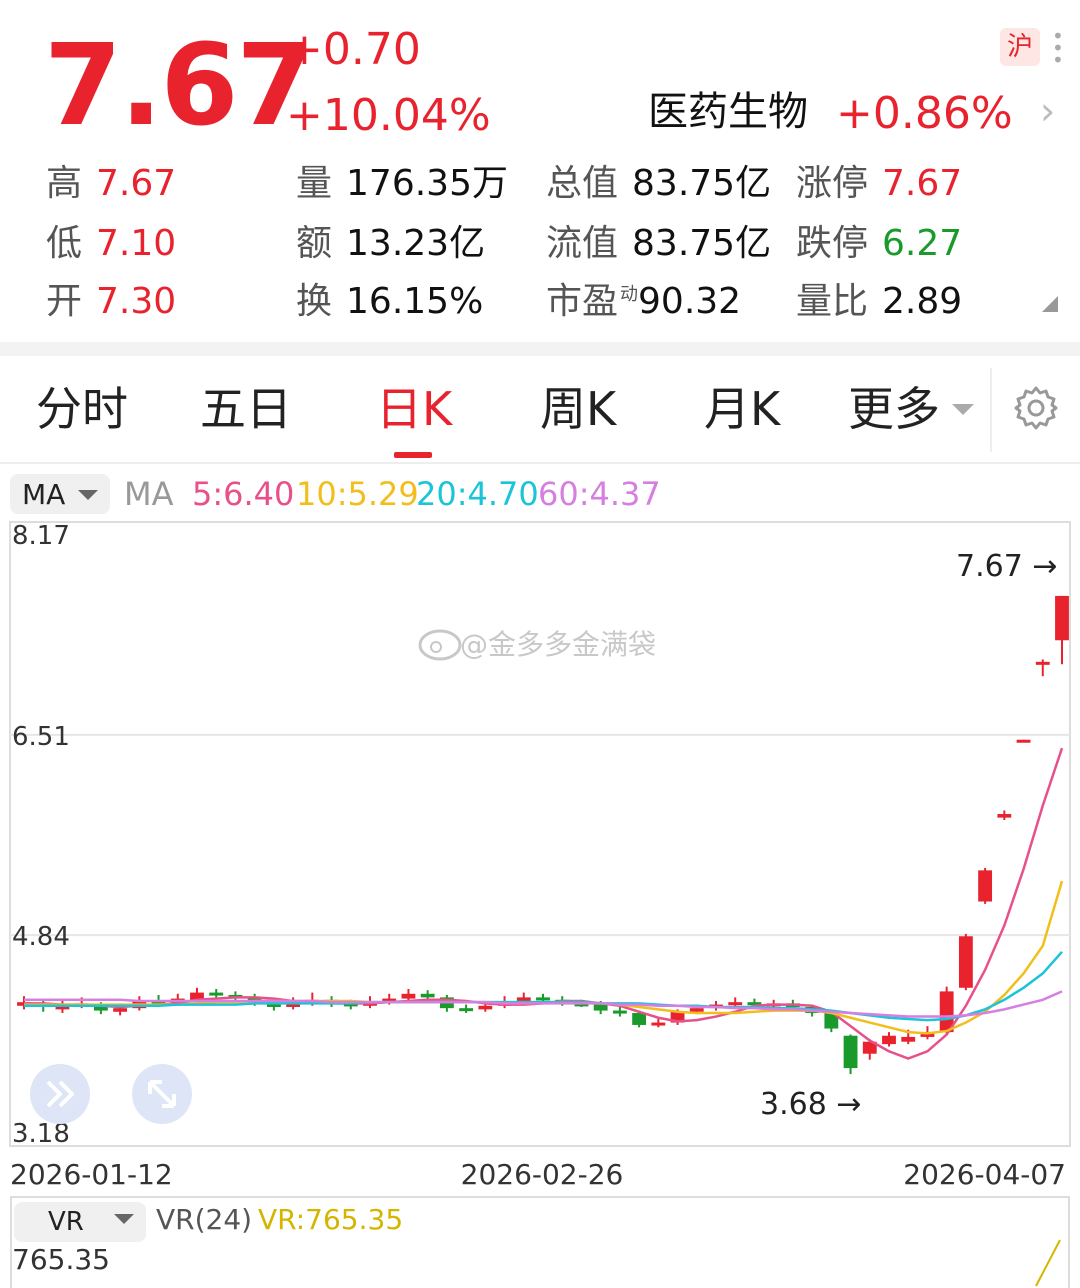 The width and height of the screenshot is (1080, 1288). I want to click on vr-line, so click(1048, 1263).